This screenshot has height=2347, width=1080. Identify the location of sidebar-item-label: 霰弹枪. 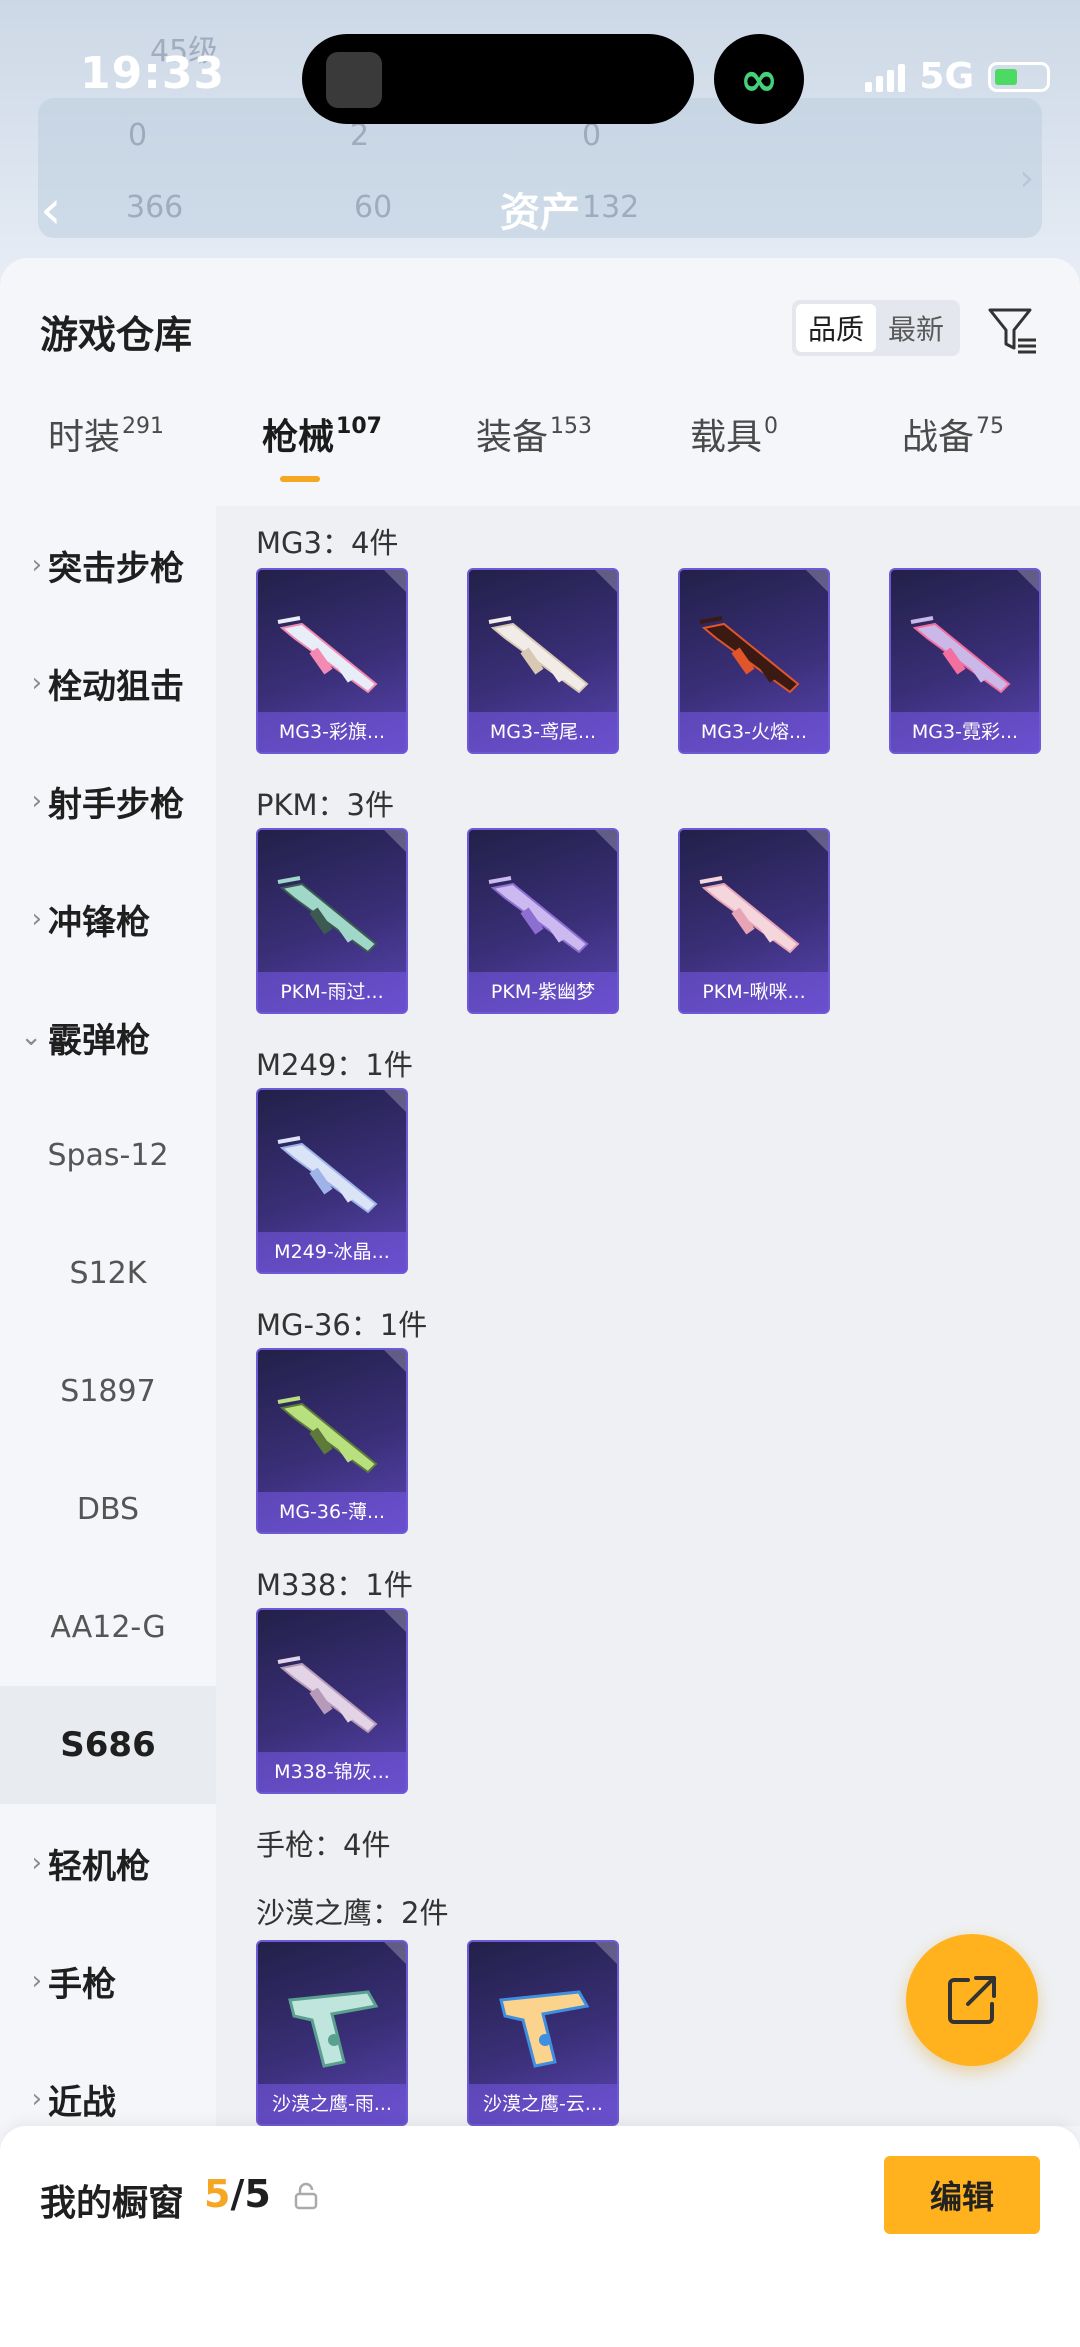
(99, 1040).